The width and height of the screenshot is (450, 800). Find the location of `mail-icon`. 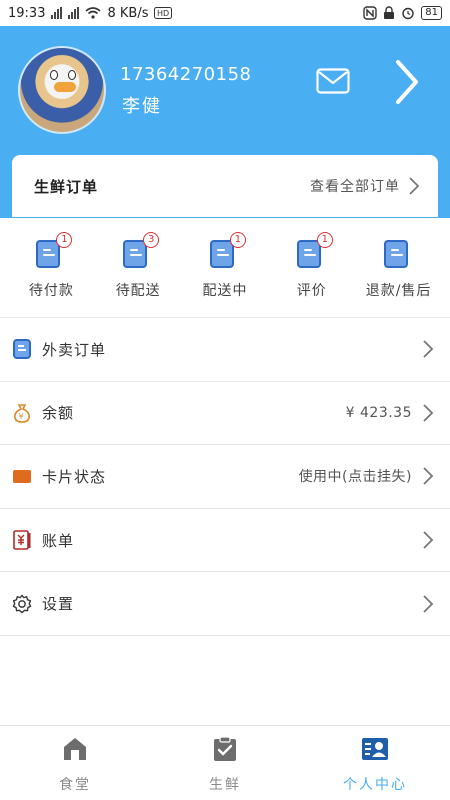

mail-icon is located at coordinates (333, 81).